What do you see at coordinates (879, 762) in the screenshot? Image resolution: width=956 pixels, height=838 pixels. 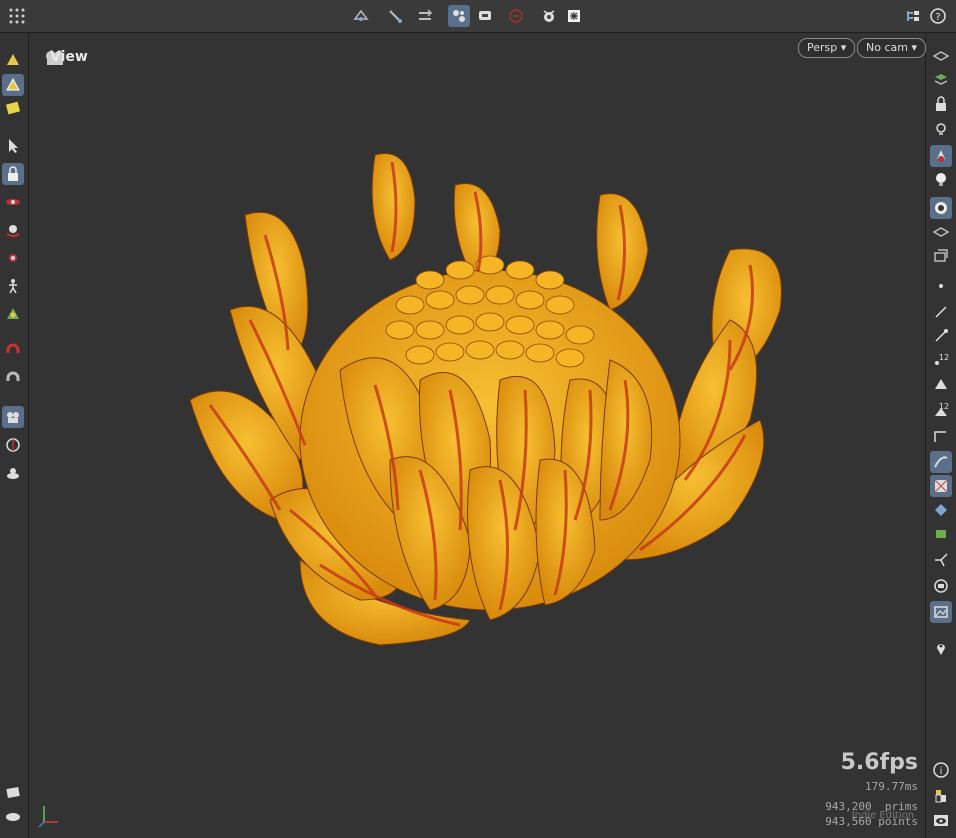 I see `fps-readout: 5.6fps` at bounding box center [879, 762].